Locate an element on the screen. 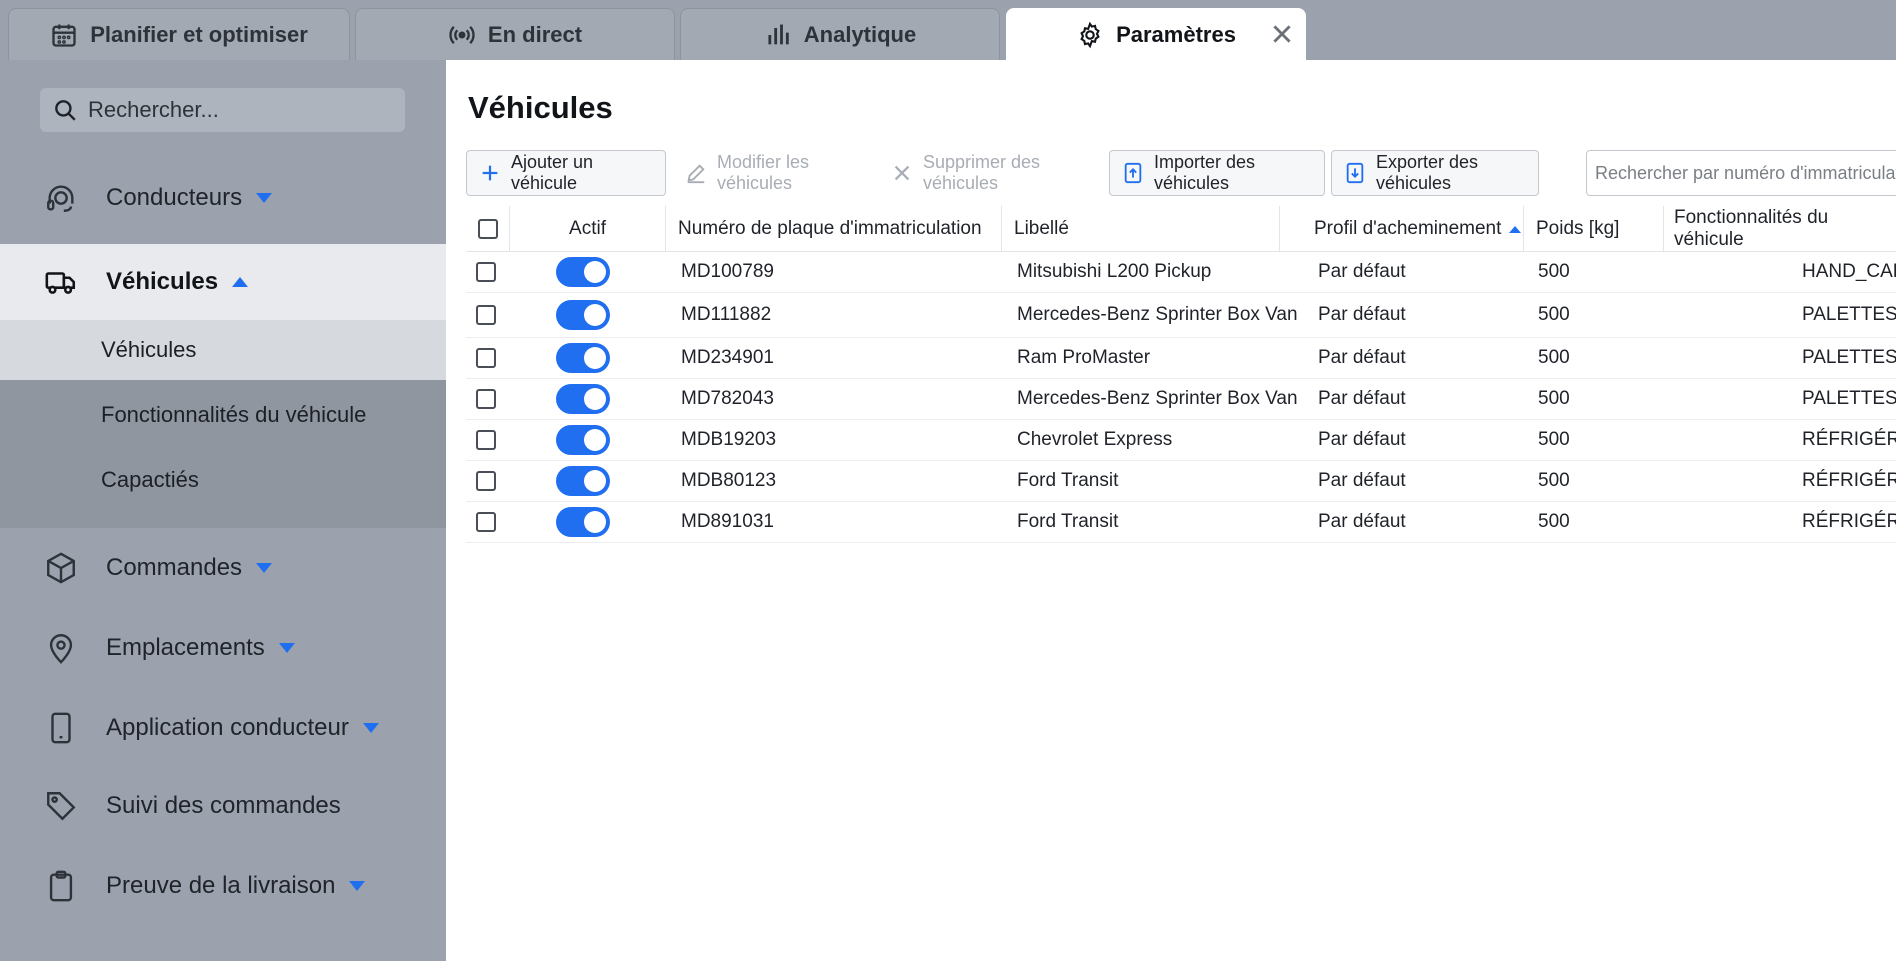  tab-en-direct: En direct is located at coordinates (515, 34).